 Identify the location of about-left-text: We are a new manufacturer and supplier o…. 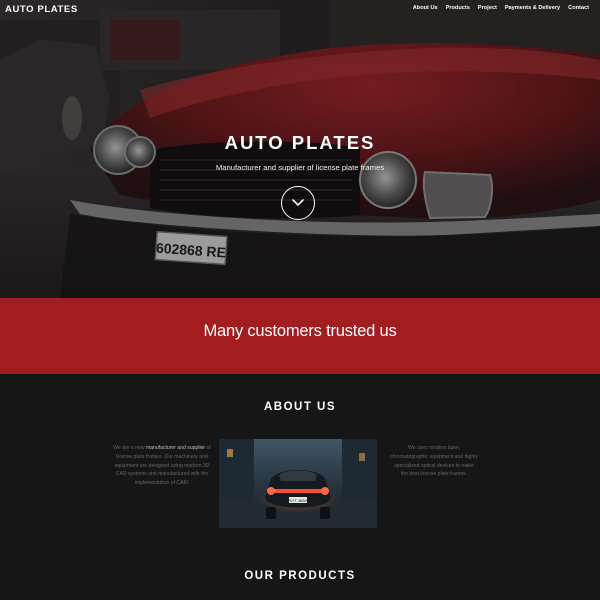
(162, 466).